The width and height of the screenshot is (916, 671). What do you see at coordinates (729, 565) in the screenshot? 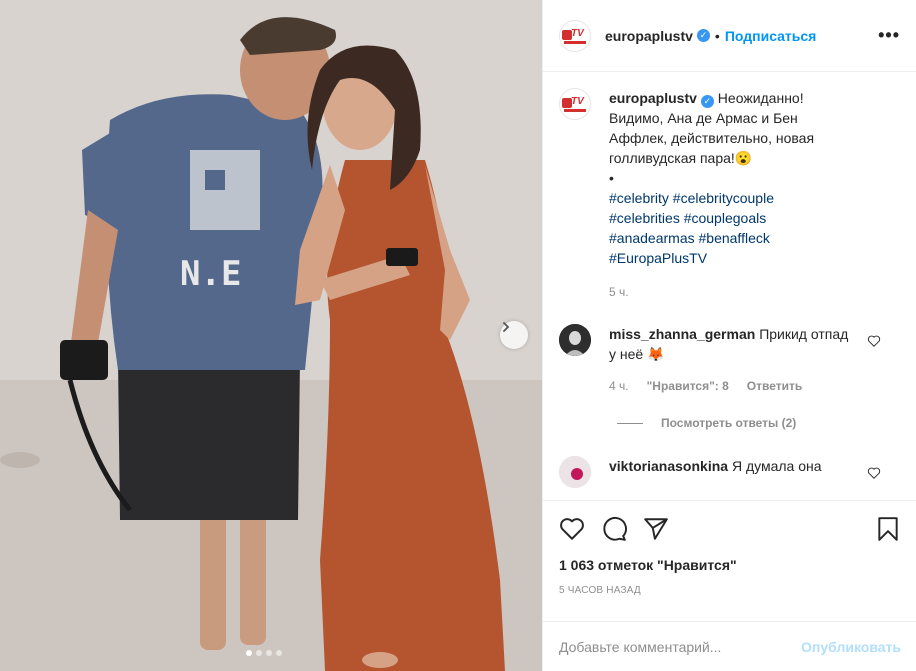
I see `likes-count: 1 063 отметок "Нравится"` at bounding box center [729, 565].